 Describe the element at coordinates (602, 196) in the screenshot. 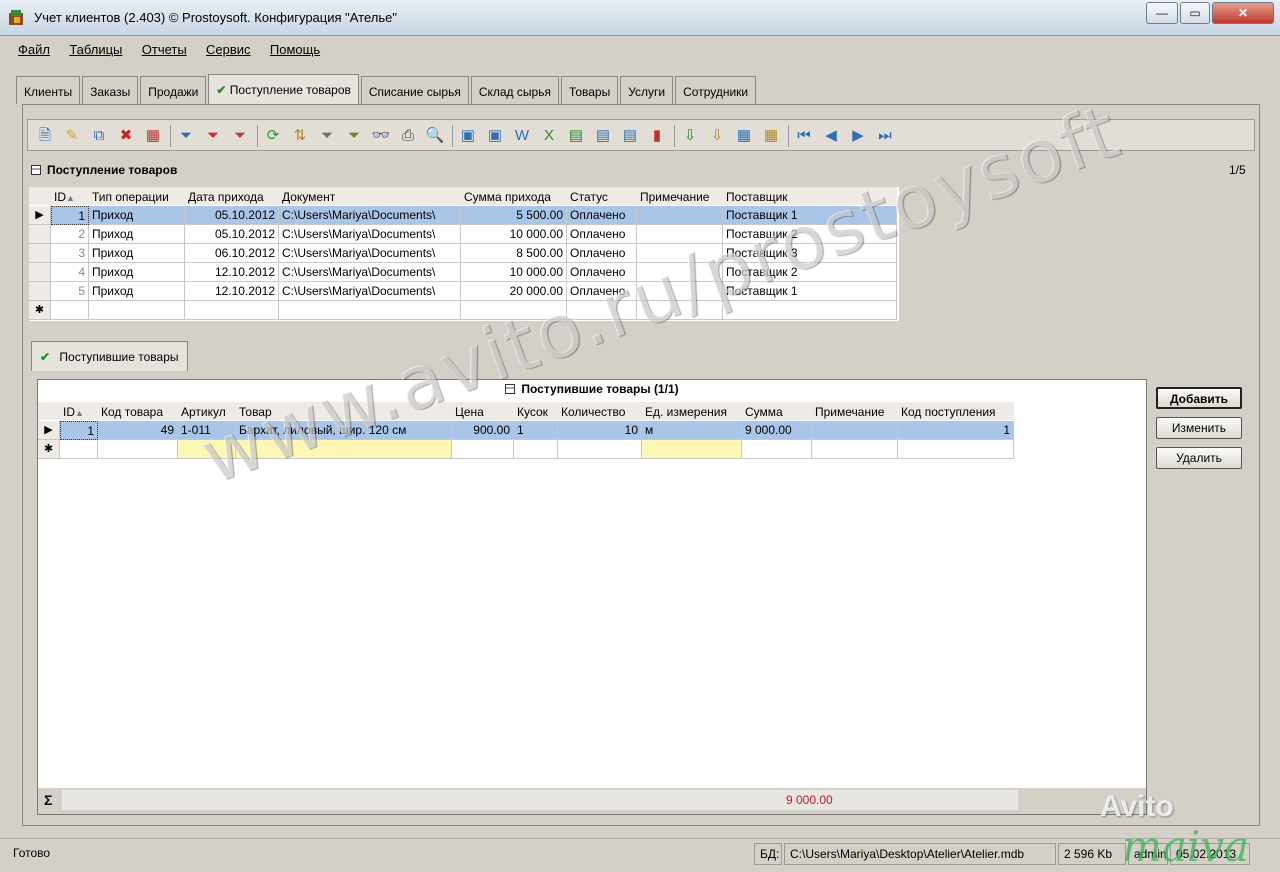

I see `column-header: Статус` at that location.